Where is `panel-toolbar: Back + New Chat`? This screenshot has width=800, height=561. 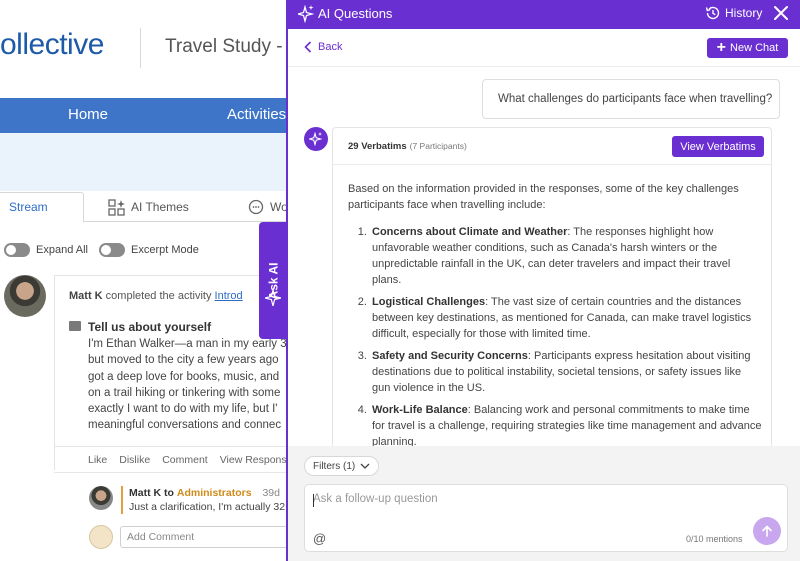 panel-toolbar: Back + New Chat is located at coordinates (544, 48).